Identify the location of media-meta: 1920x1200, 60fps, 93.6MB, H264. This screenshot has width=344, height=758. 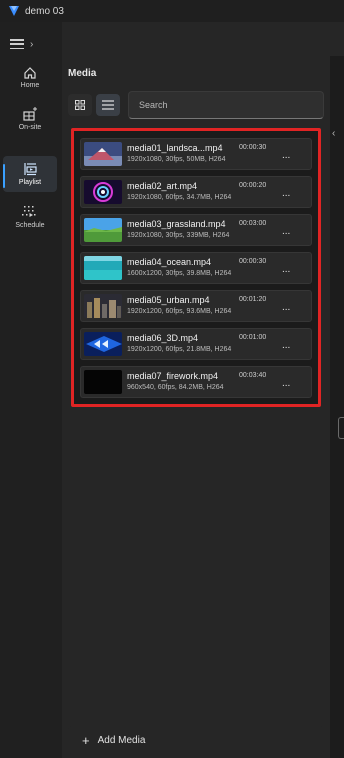
(179, 311).